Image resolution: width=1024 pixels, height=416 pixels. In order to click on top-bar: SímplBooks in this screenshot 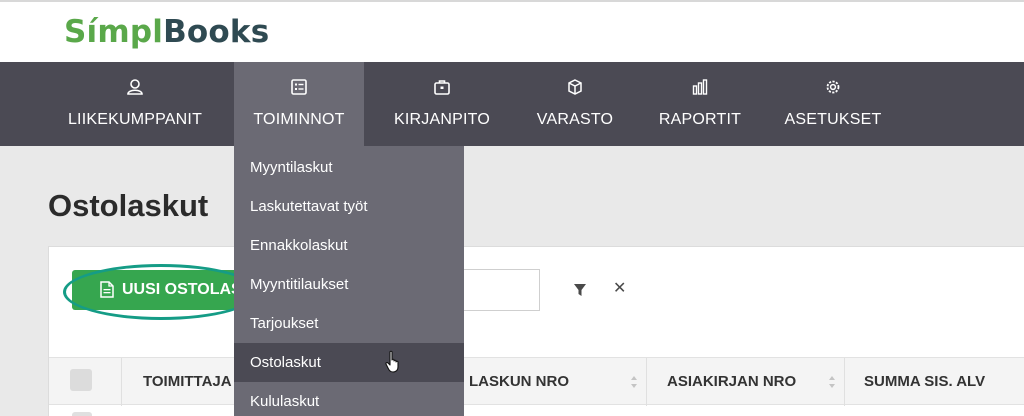, I will do `click(512, 31)`.